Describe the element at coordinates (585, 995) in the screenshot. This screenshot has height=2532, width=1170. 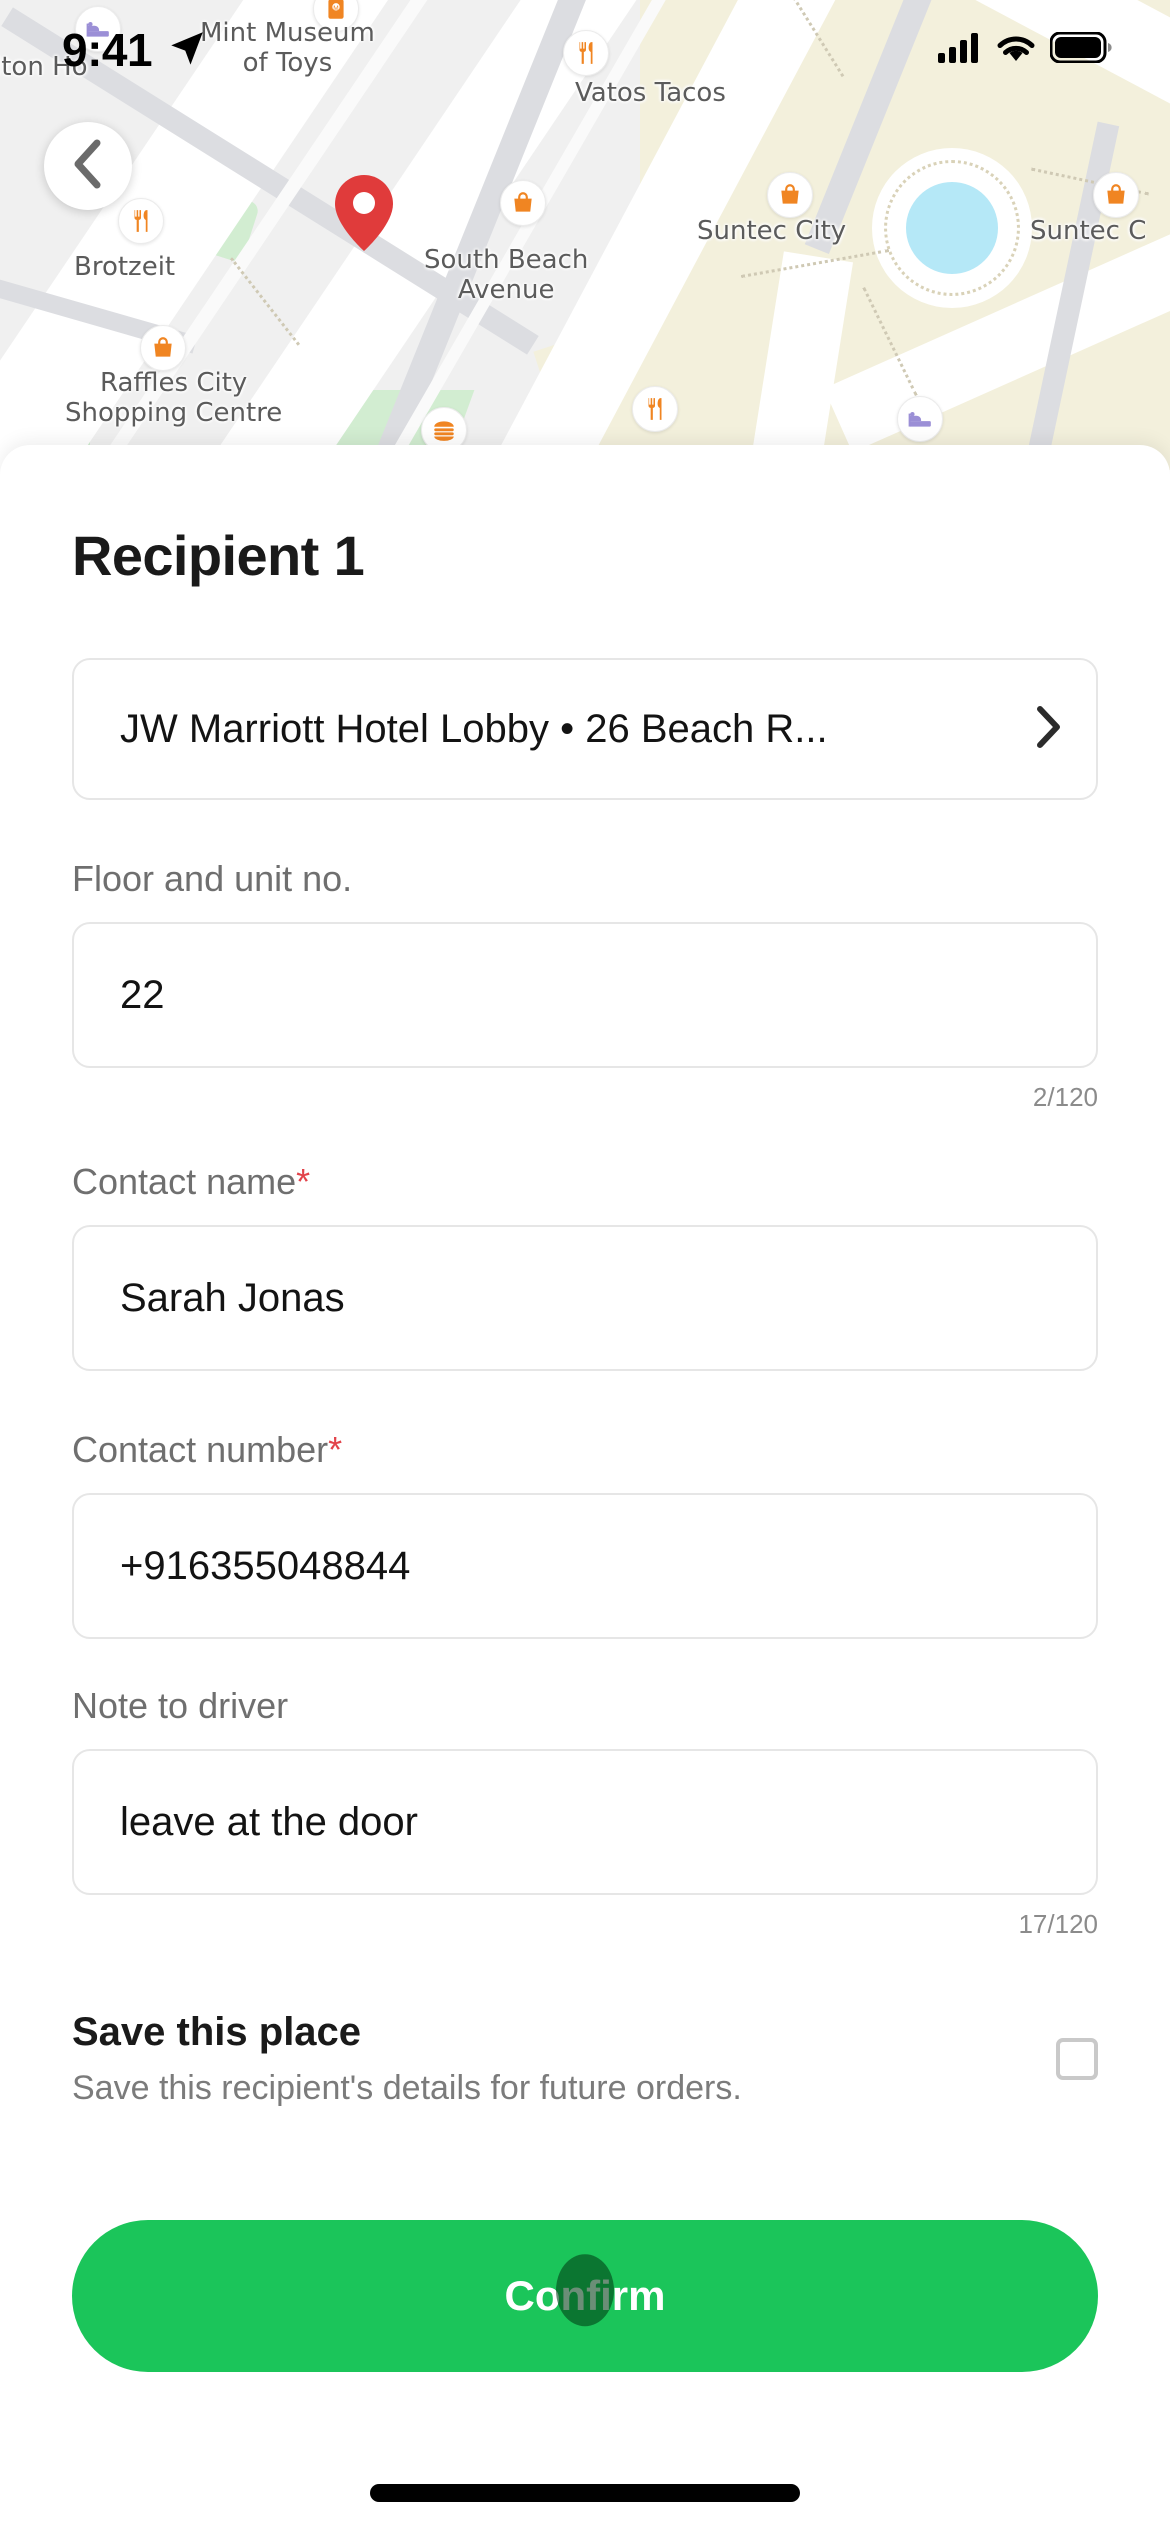
I see `floor-unit-input: 22` at that location.